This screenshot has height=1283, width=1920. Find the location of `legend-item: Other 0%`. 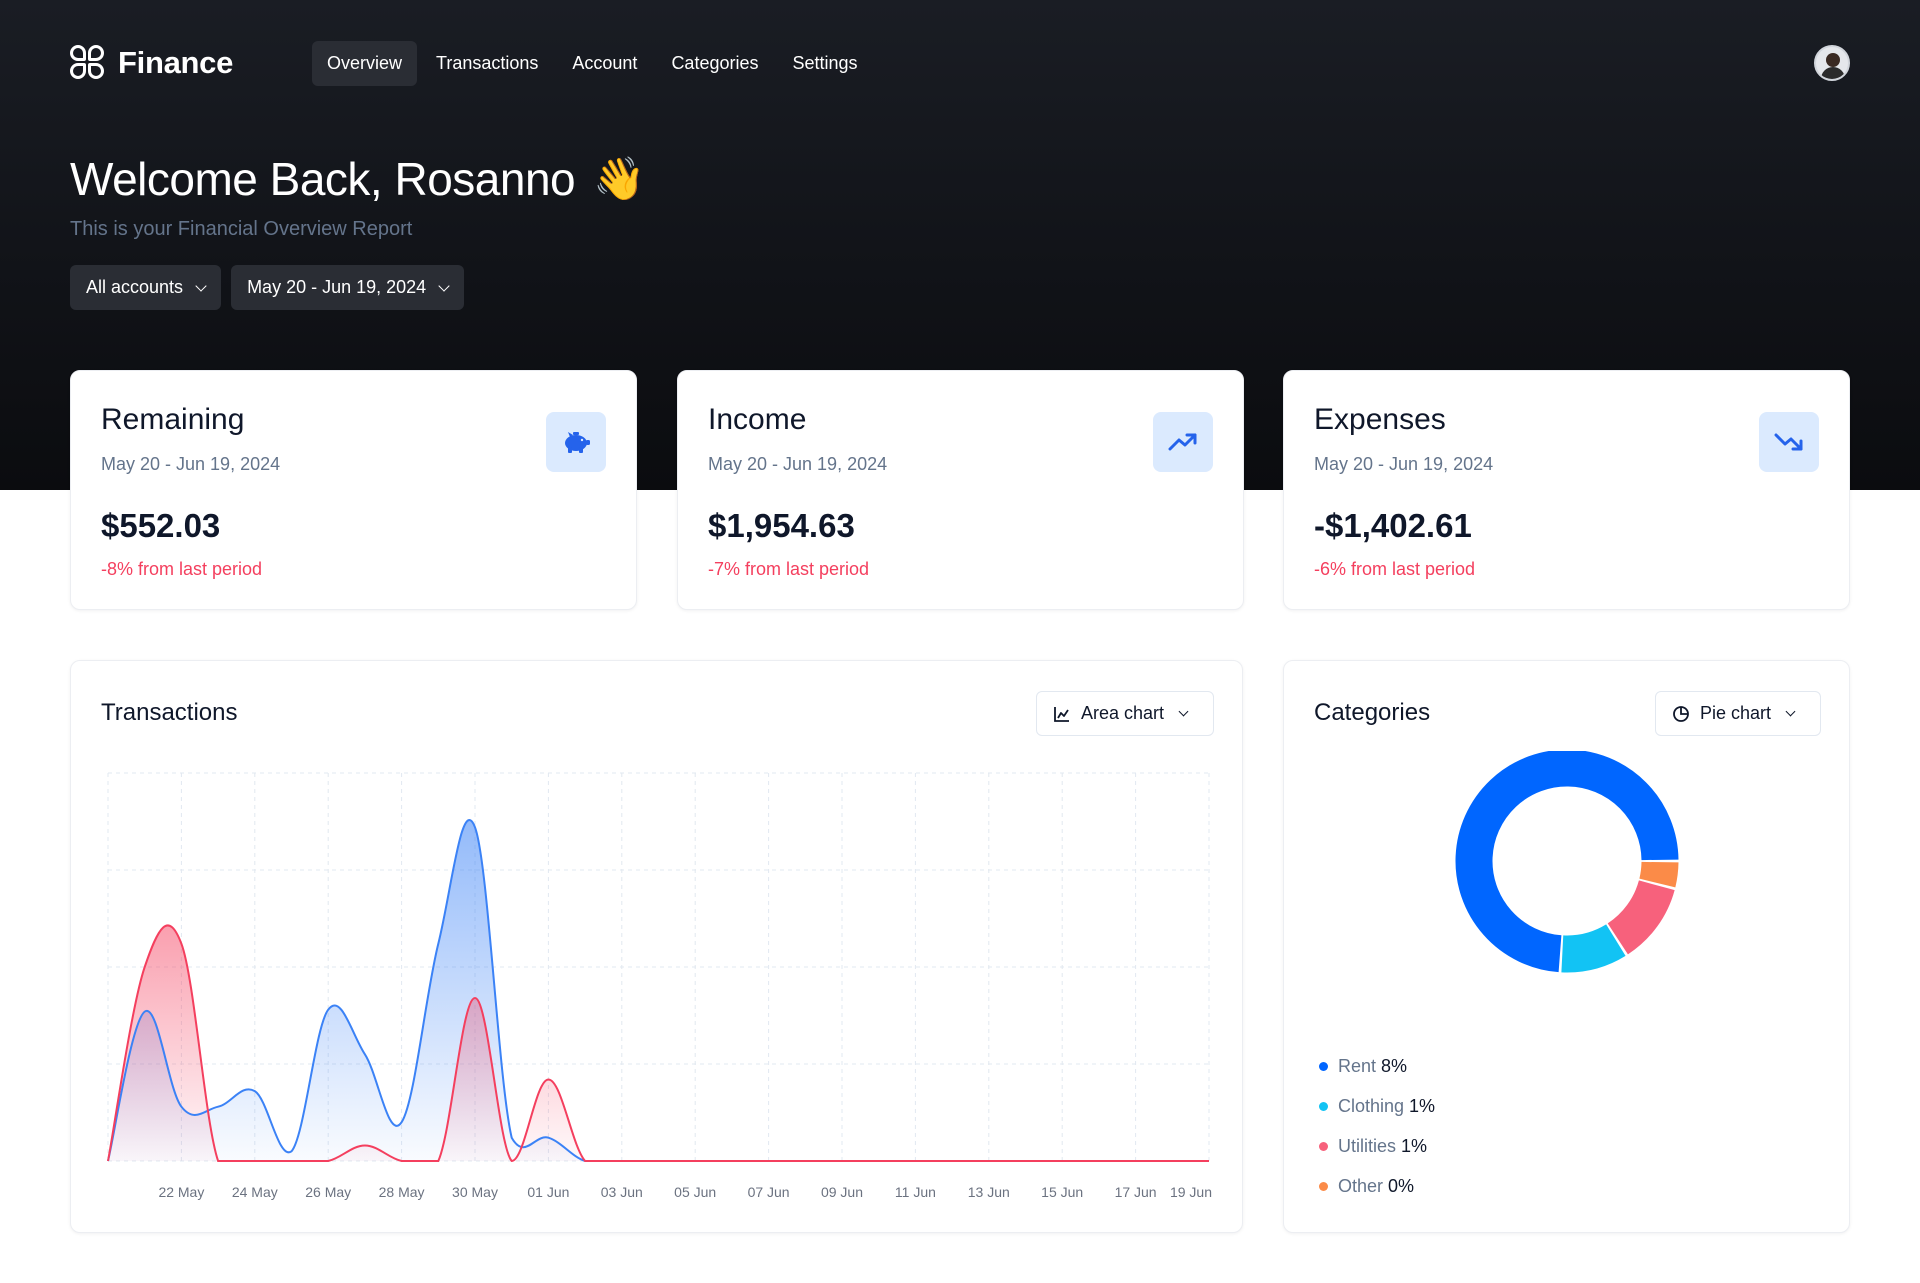

legend-item: Other 0% is located at coordinates (1377, 1186).